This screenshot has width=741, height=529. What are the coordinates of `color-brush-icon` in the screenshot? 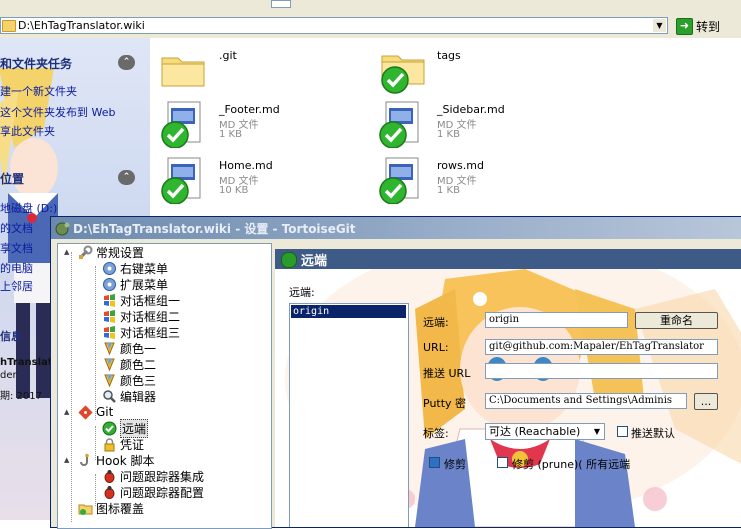 It's located at (109, 380).